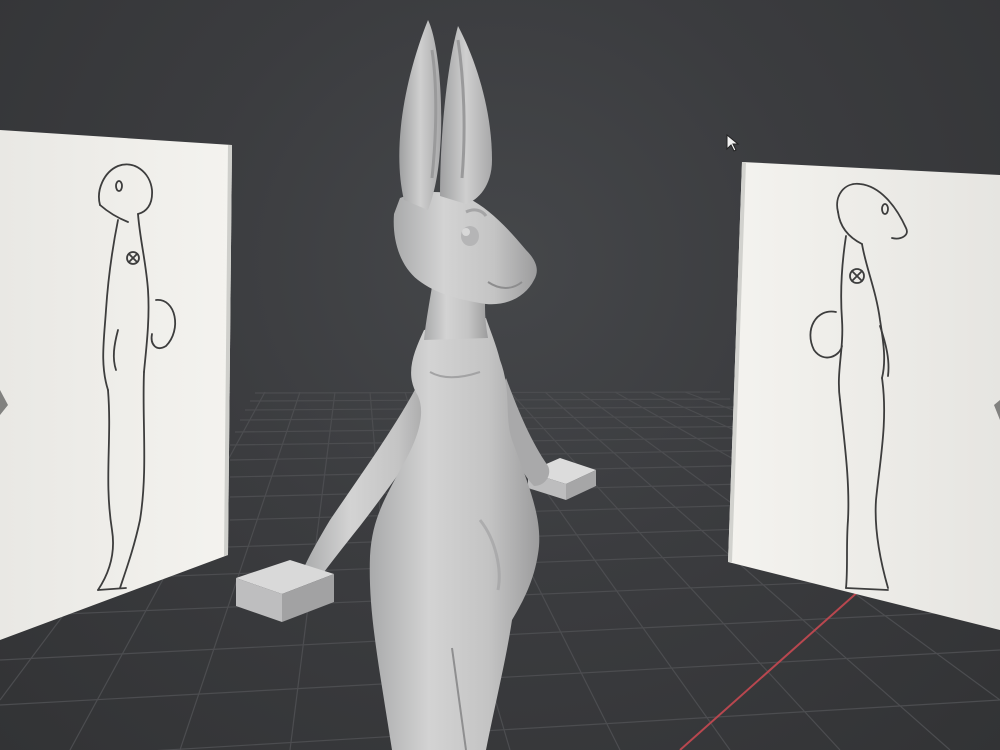  What do you see at coordinates (733, 143) in the screenshot?
I see `arrow-pointer-icon` at bounding box center [733, 143].